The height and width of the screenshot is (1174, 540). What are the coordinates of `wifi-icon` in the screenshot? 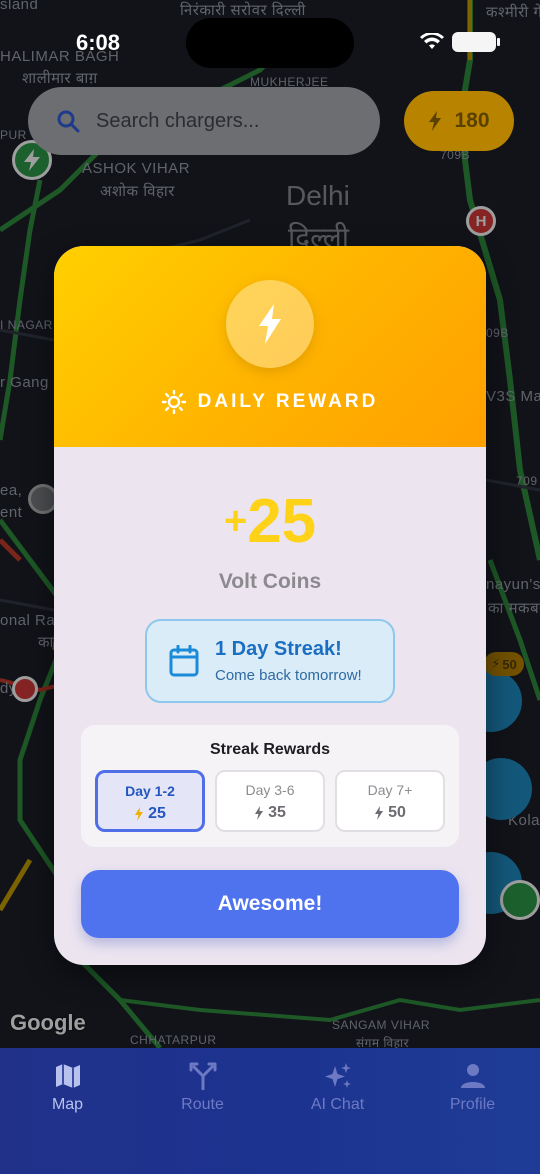 It's located at (432, 41).